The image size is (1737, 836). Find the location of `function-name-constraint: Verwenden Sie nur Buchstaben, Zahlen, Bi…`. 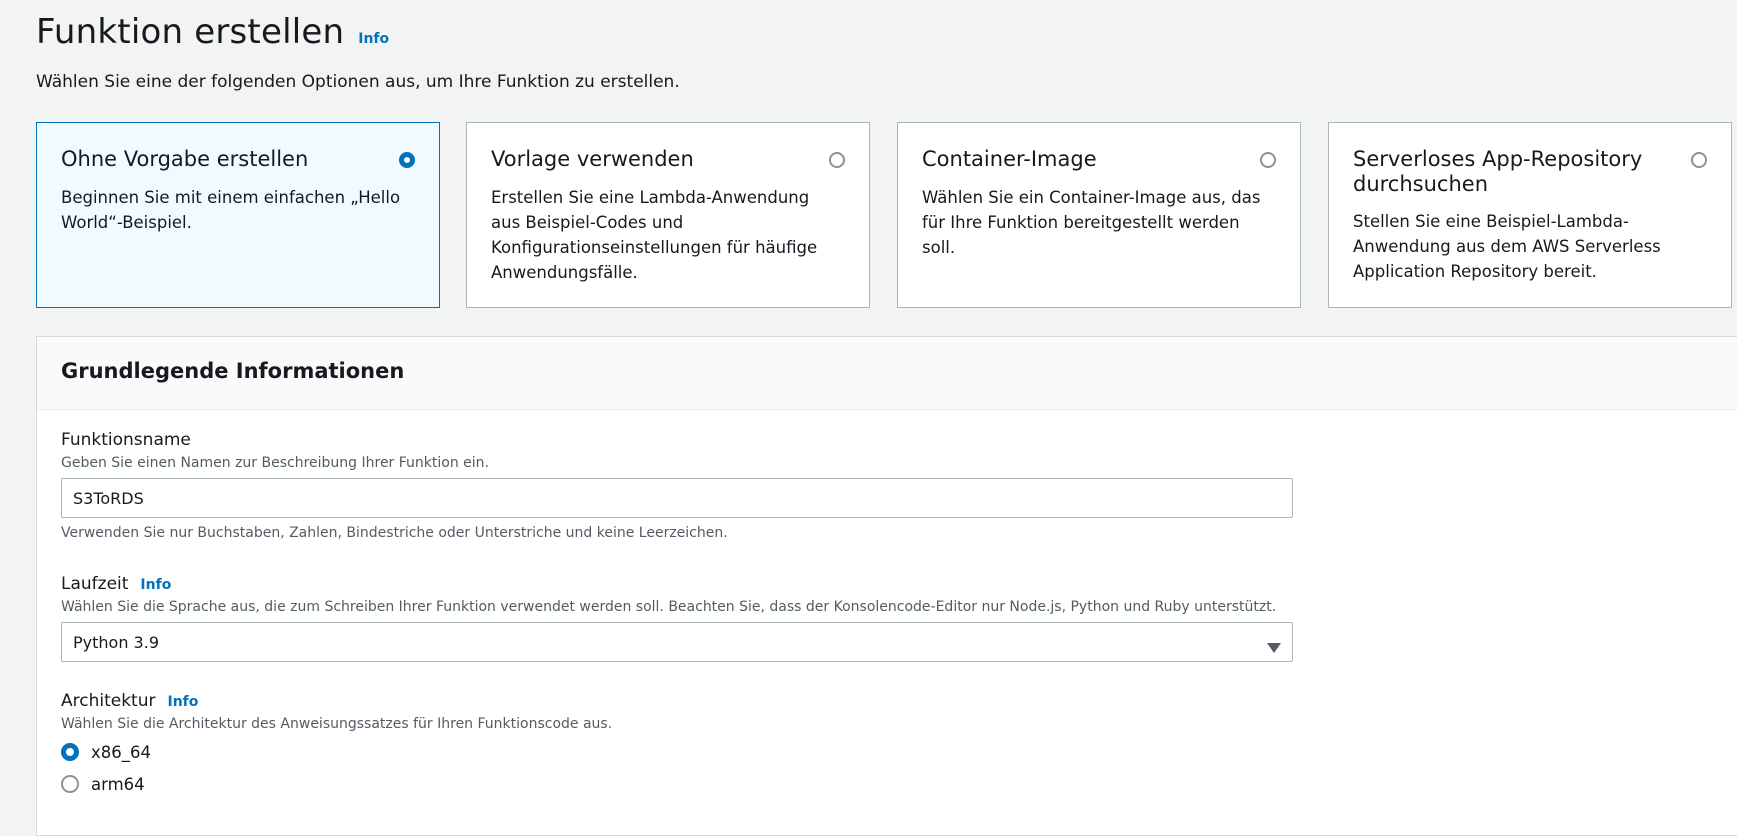

function-name-constraint: Verwenden Sie nur Buchstaben, Zahlen, Bi… is located at coordinates (394, 533).